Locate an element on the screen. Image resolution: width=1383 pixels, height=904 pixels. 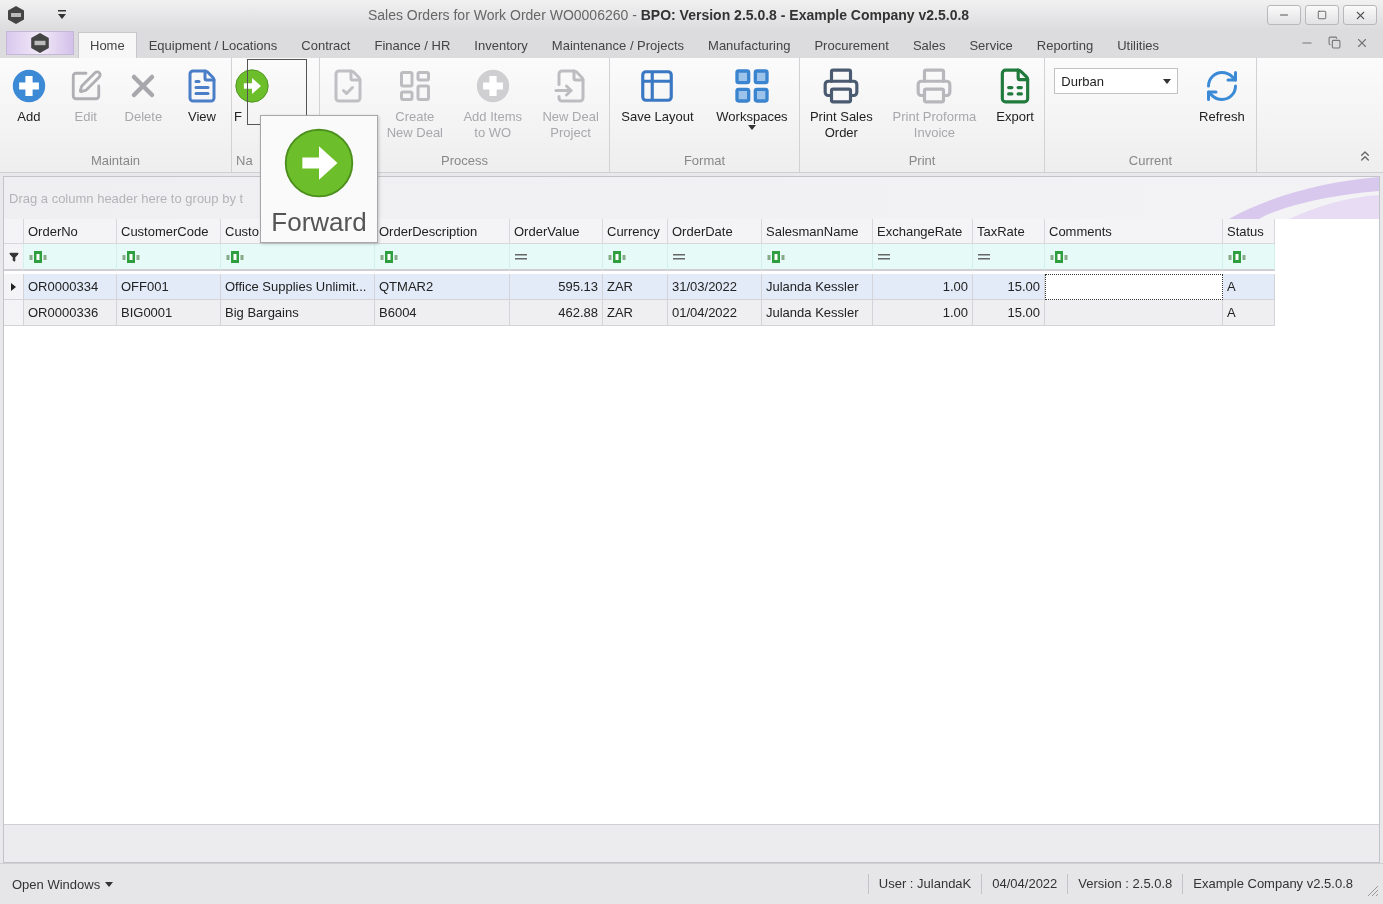
column-header: SalesmanName is located at coordinates (817, 231).